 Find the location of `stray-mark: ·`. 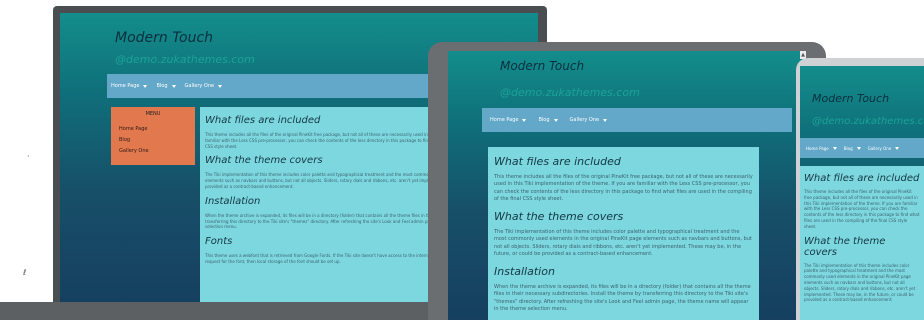

stray-mark: · is located at coordinates (28, 156).